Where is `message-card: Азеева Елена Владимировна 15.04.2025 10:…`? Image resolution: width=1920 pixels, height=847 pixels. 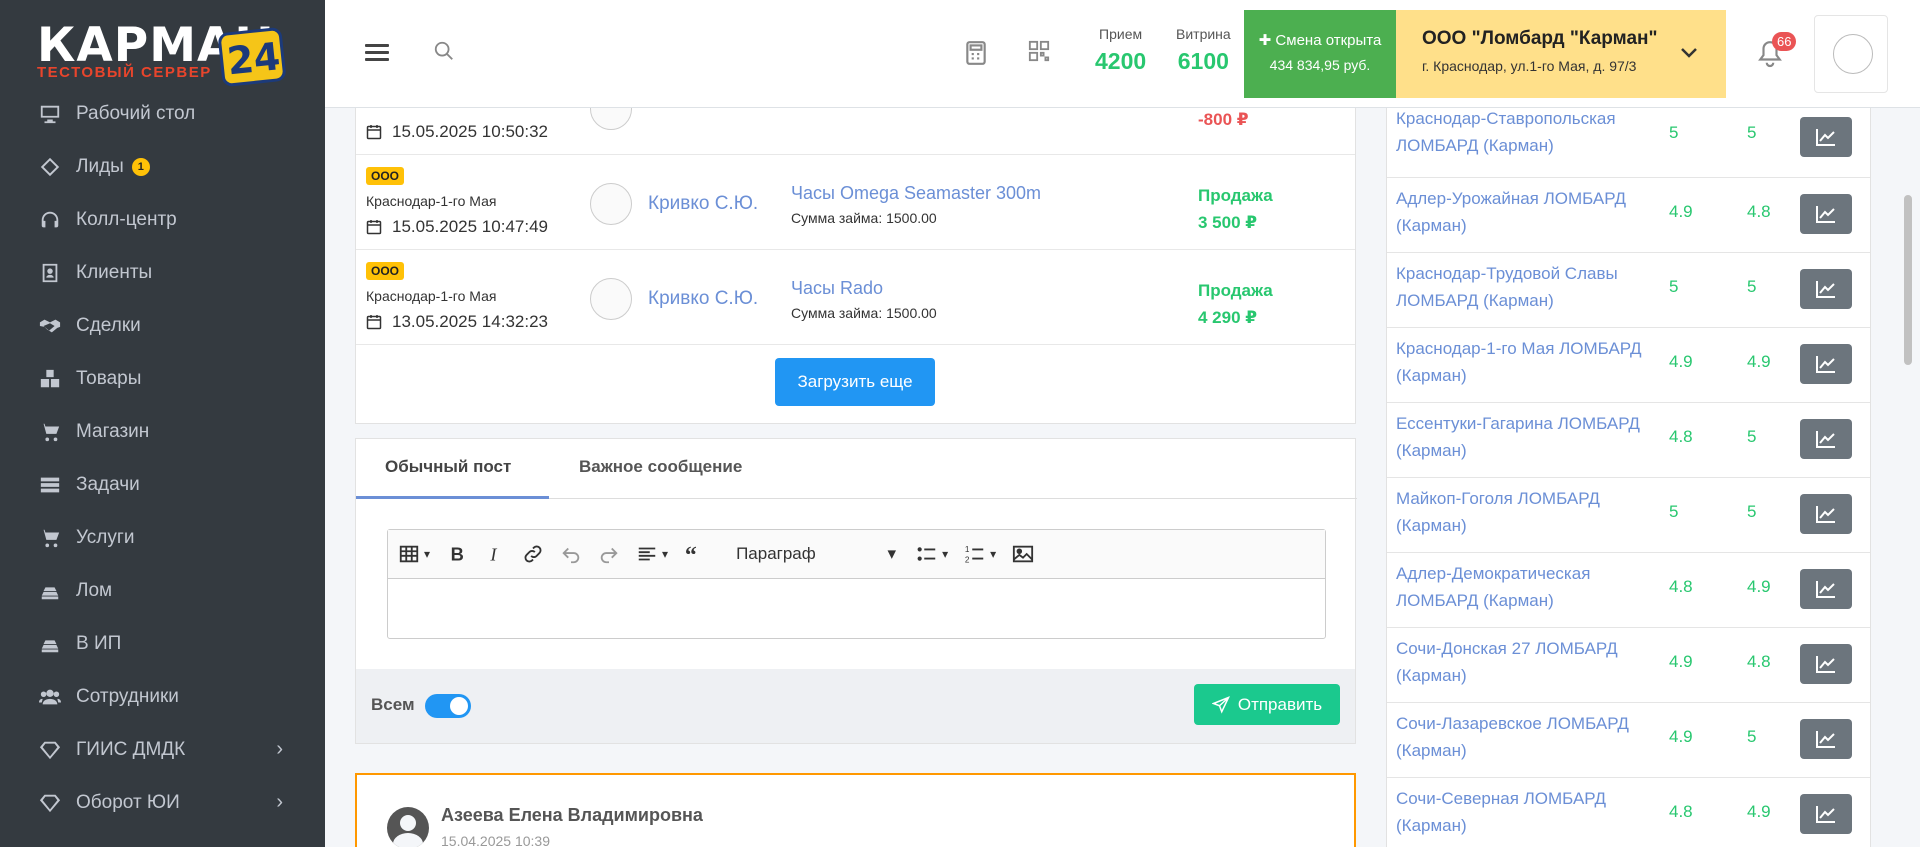
message-card: Азеева Елена Владимировна 15.04.2025 10:… is located at coordinates (855, 810).